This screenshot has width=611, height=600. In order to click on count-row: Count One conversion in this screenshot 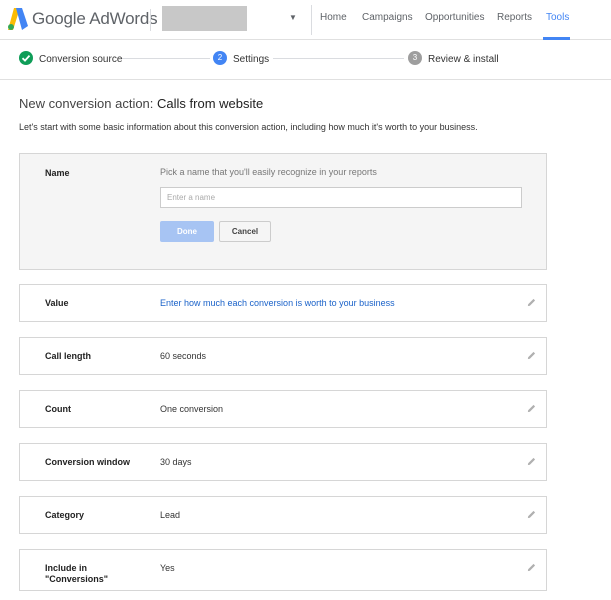, I will do `click(283, 409)`.